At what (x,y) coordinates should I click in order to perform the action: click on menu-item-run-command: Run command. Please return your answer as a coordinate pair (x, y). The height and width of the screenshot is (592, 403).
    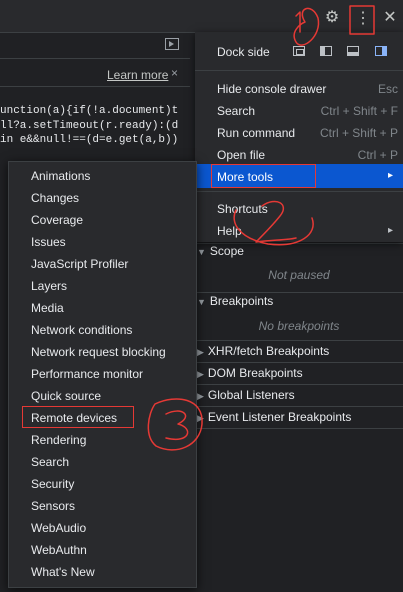
    Looking at the image, I should click on (256, 133).